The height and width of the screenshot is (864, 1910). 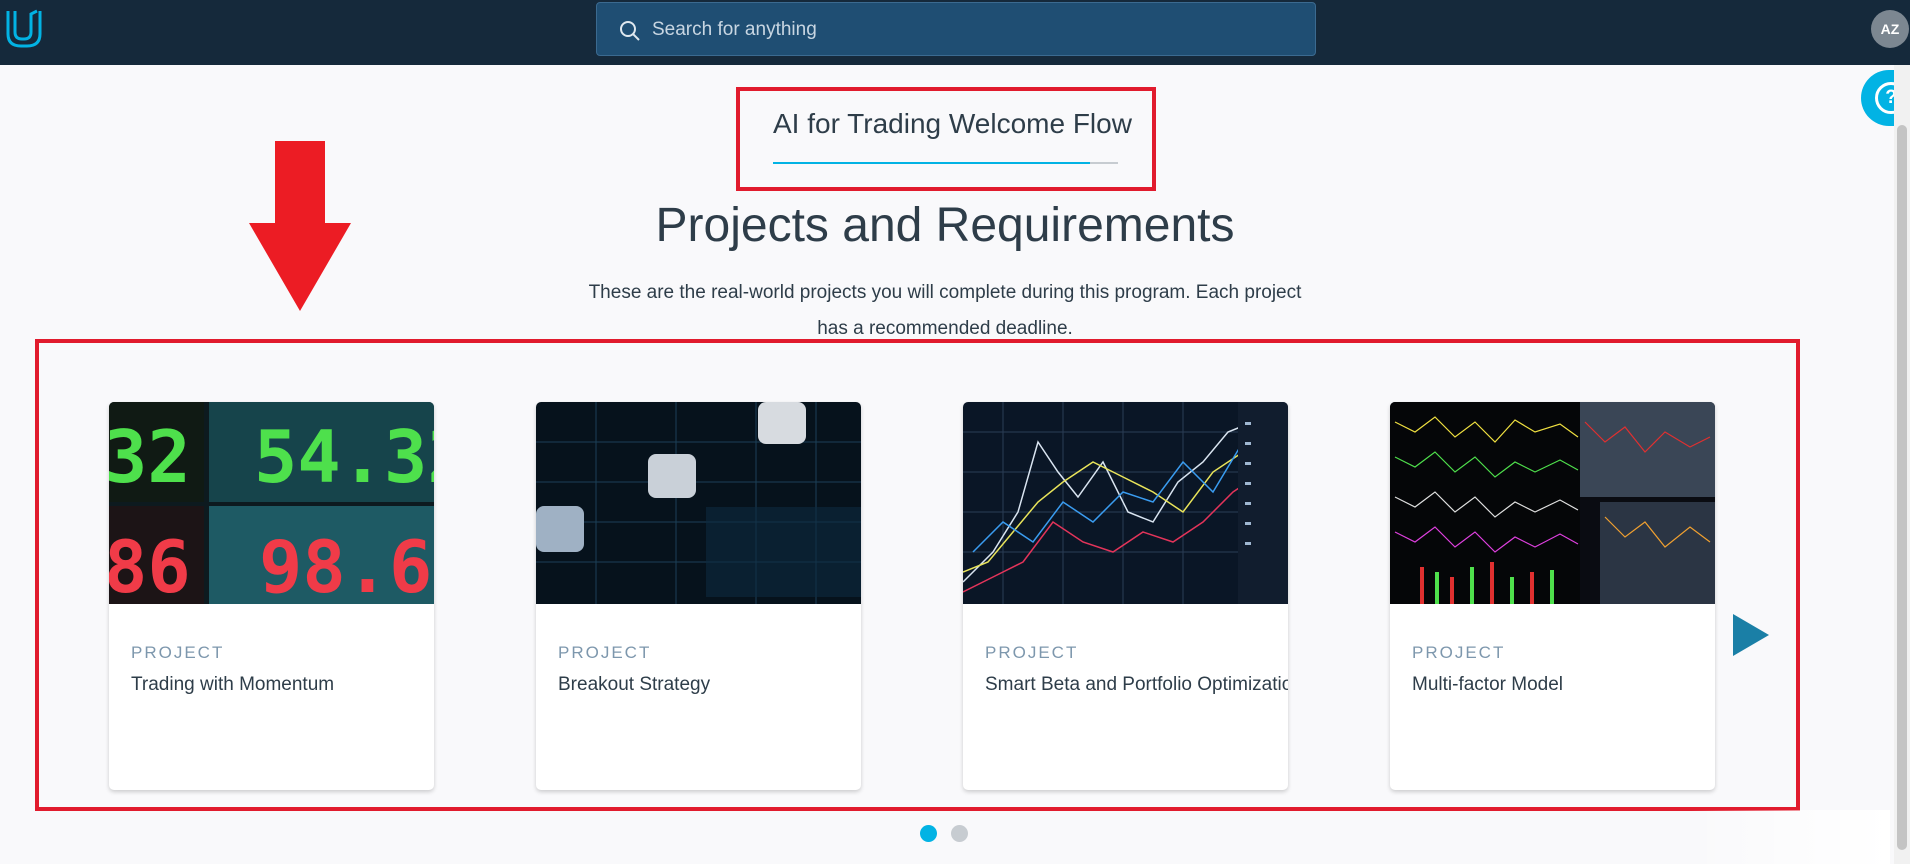 I want to click on annotation-highlight-box, so click(x=946, y=139).